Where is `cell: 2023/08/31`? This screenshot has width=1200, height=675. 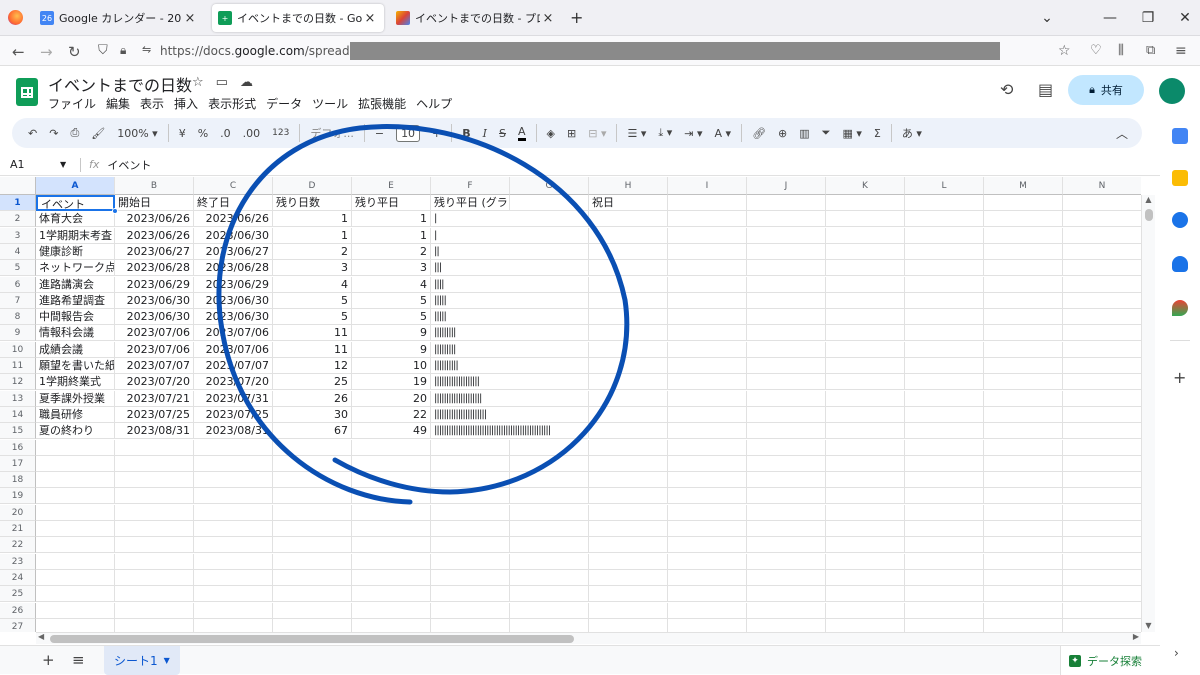
cell: 2023/08/31 is located at coordinates (233, 431).